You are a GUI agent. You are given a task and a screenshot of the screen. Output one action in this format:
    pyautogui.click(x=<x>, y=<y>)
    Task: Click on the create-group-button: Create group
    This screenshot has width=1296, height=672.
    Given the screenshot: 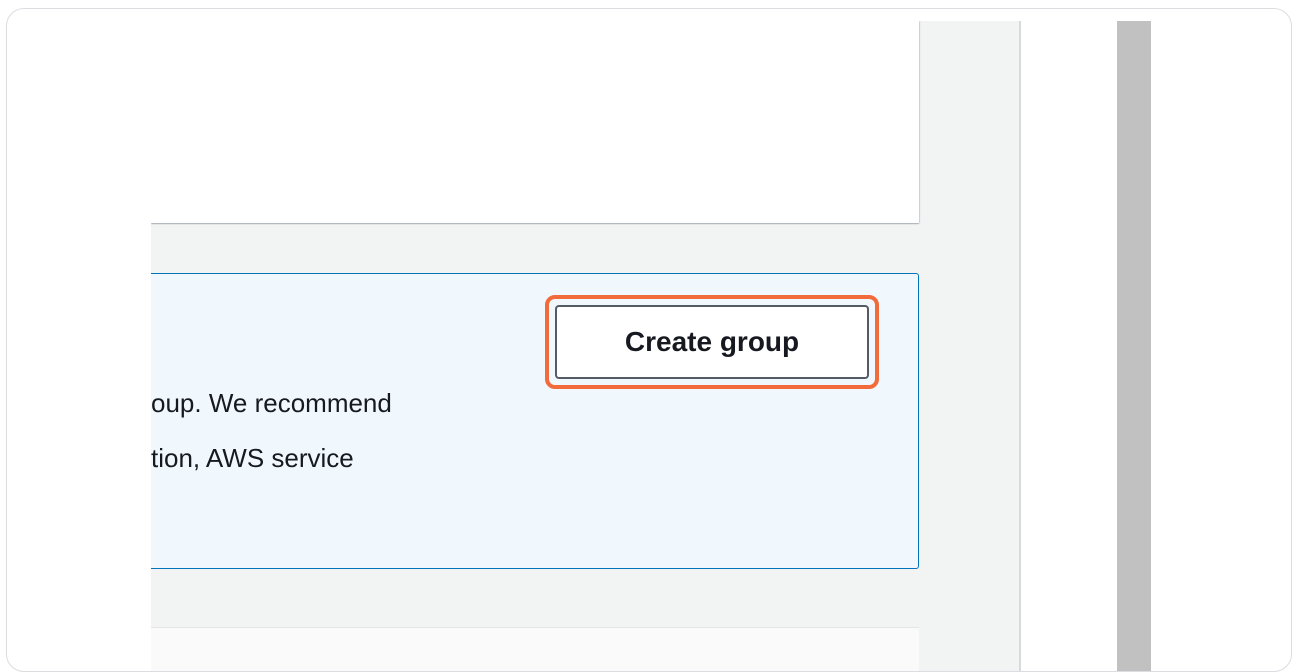 What is the action you would take?
    pyautogui.click(x=712, y=342)
    